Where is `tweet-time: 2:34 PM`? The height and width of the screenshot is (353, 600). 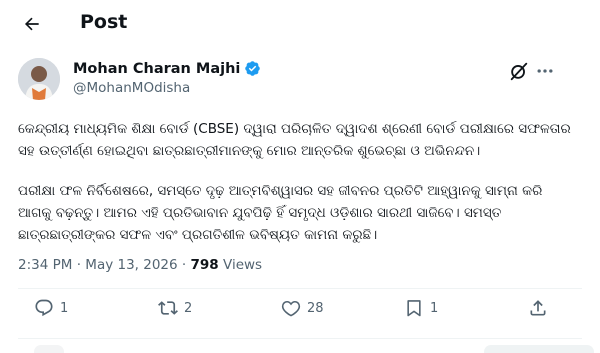 tweet-time: 2:34 PM is located at coordinates (45, 265).